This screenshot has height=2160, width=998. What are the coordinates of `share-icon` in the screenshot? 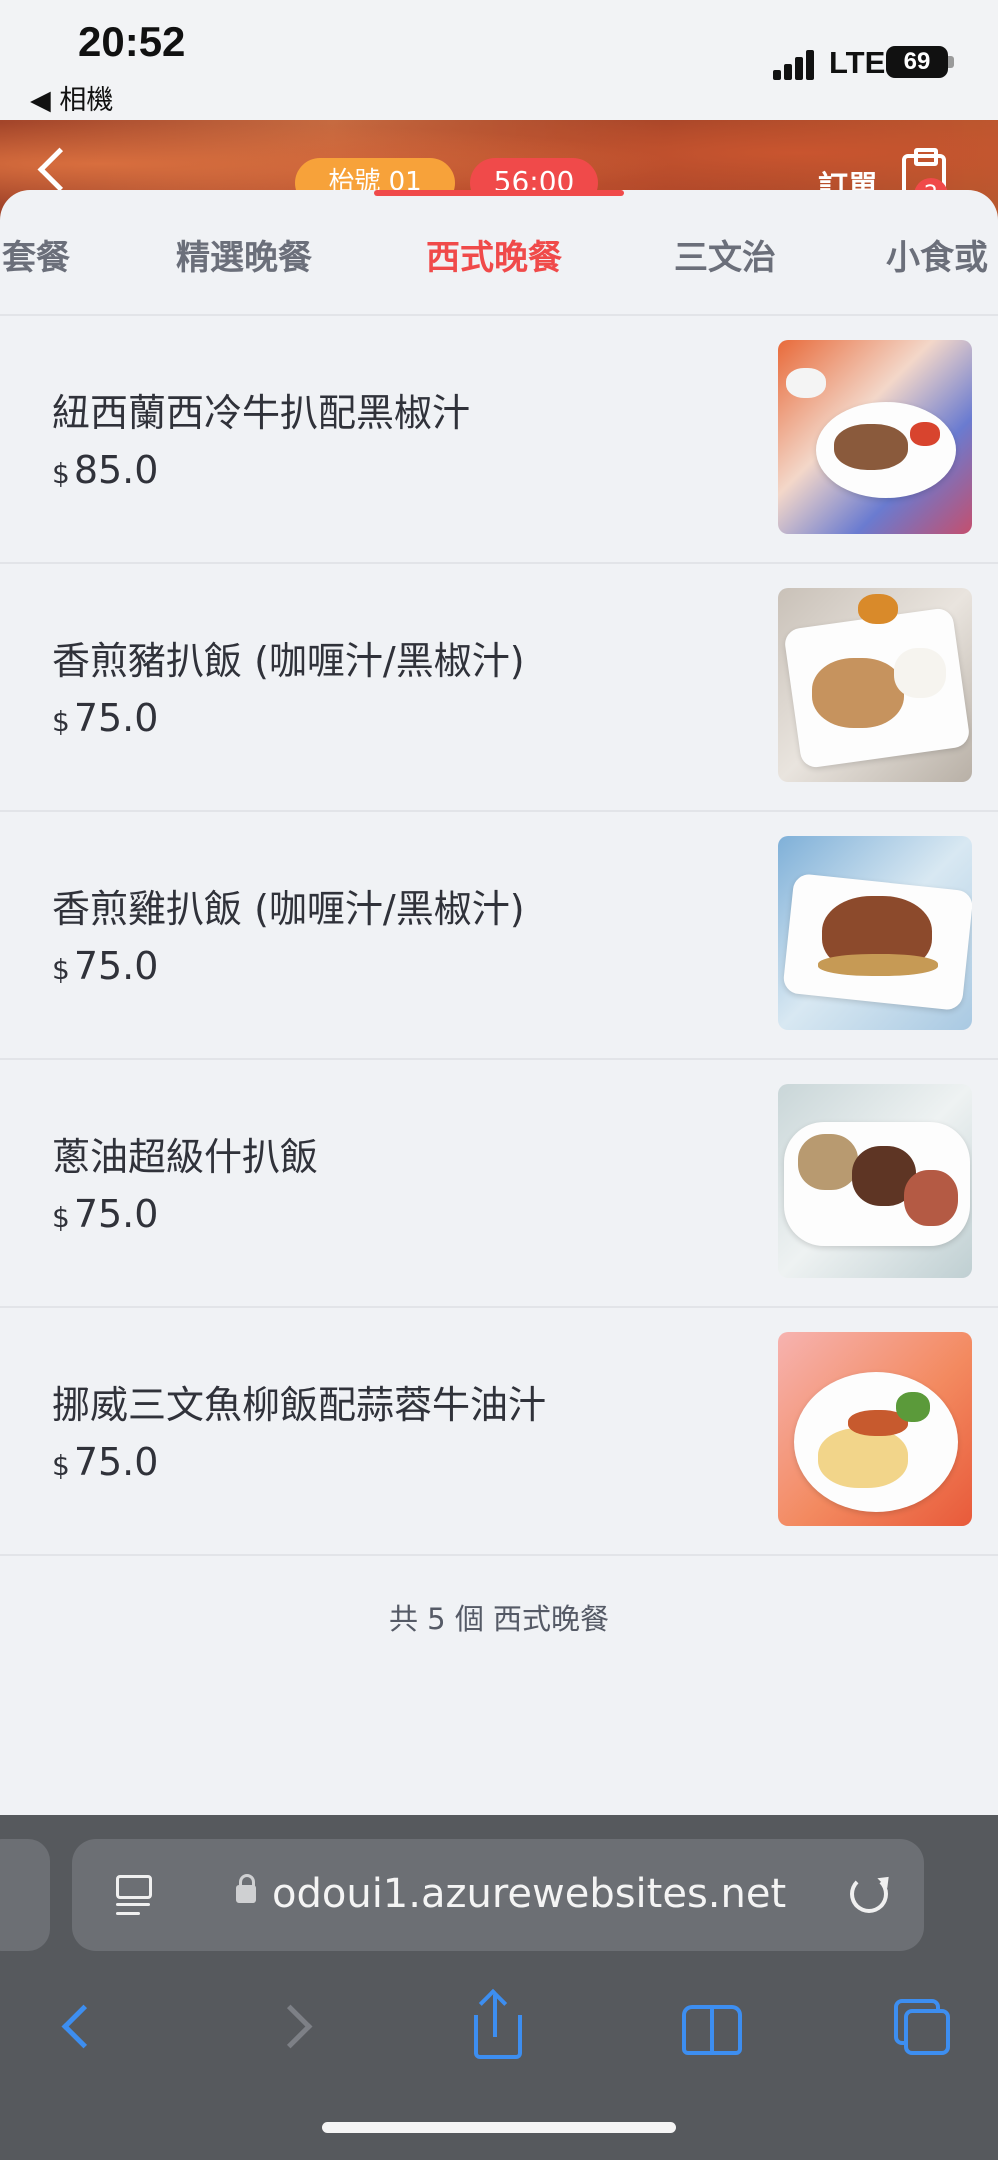 It's located at (497, 2025).